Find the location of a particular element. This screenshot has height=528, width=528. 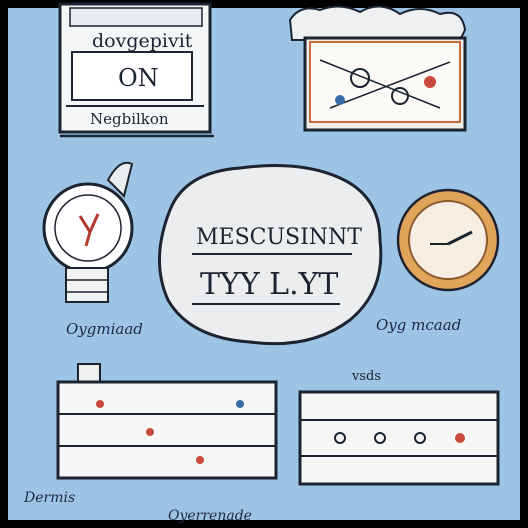

right-cabinet-indicator-icon is located at coordinates (460, 438).